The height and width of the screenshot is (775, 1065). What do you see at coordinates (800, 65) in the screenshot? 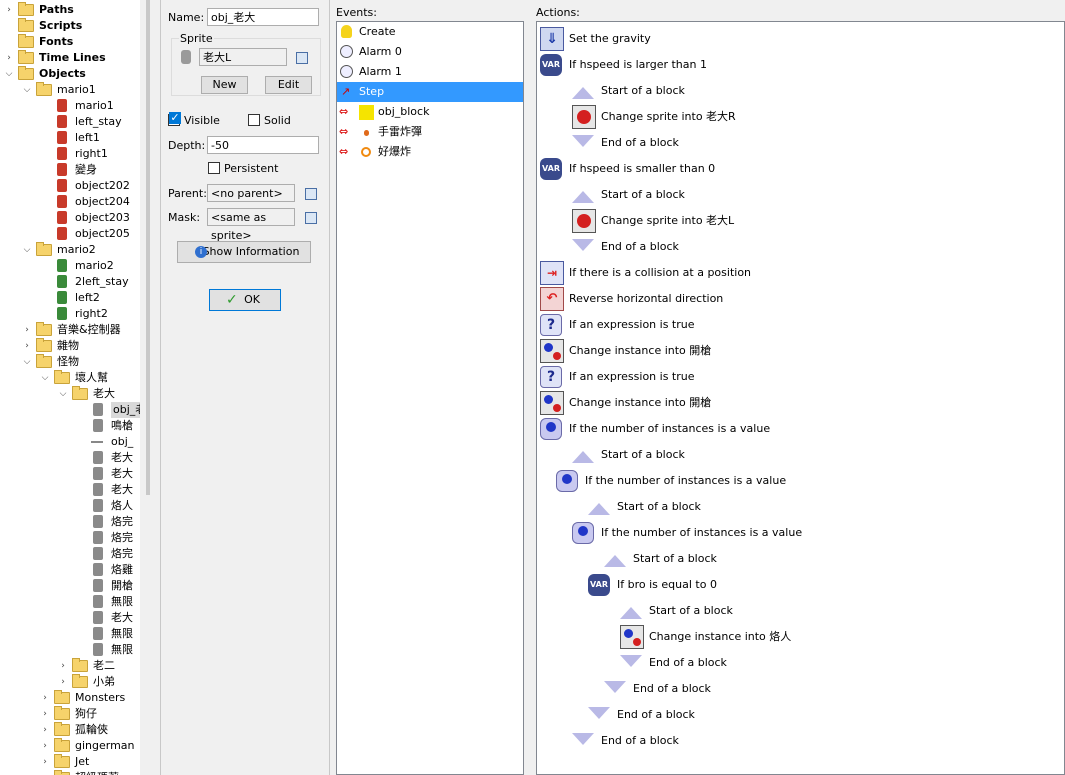
I see `action-item: VAR If hspeed is larger than 1` at bounding box center [800, 65].